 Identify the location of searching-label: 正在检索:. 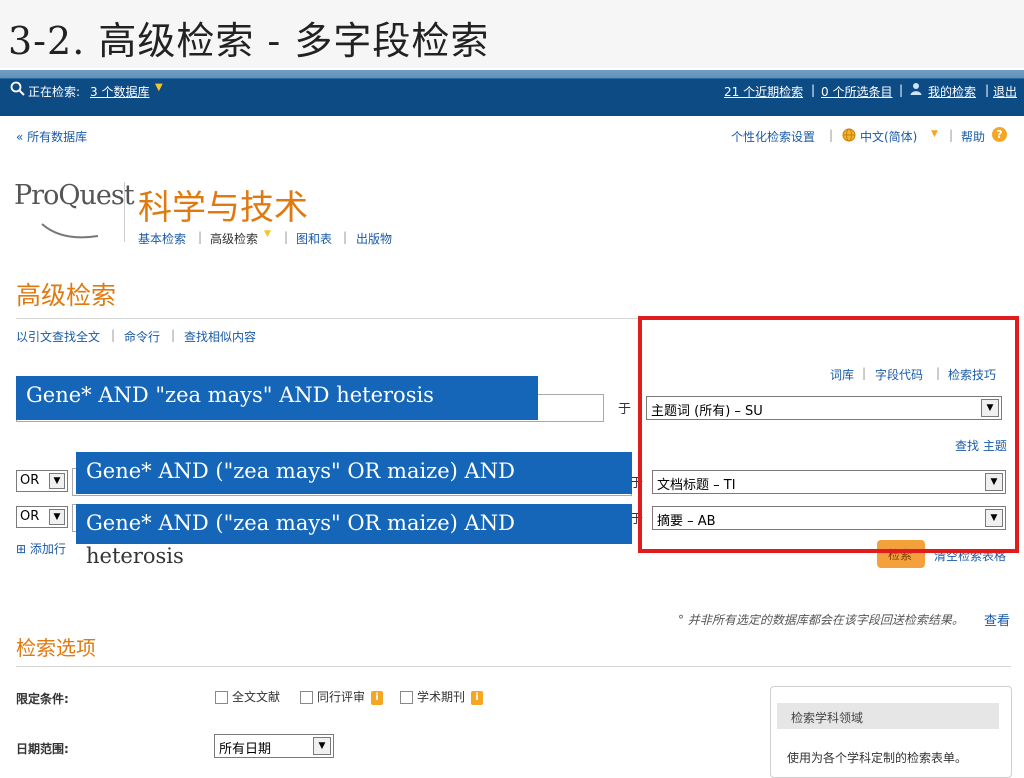
(54, 92).